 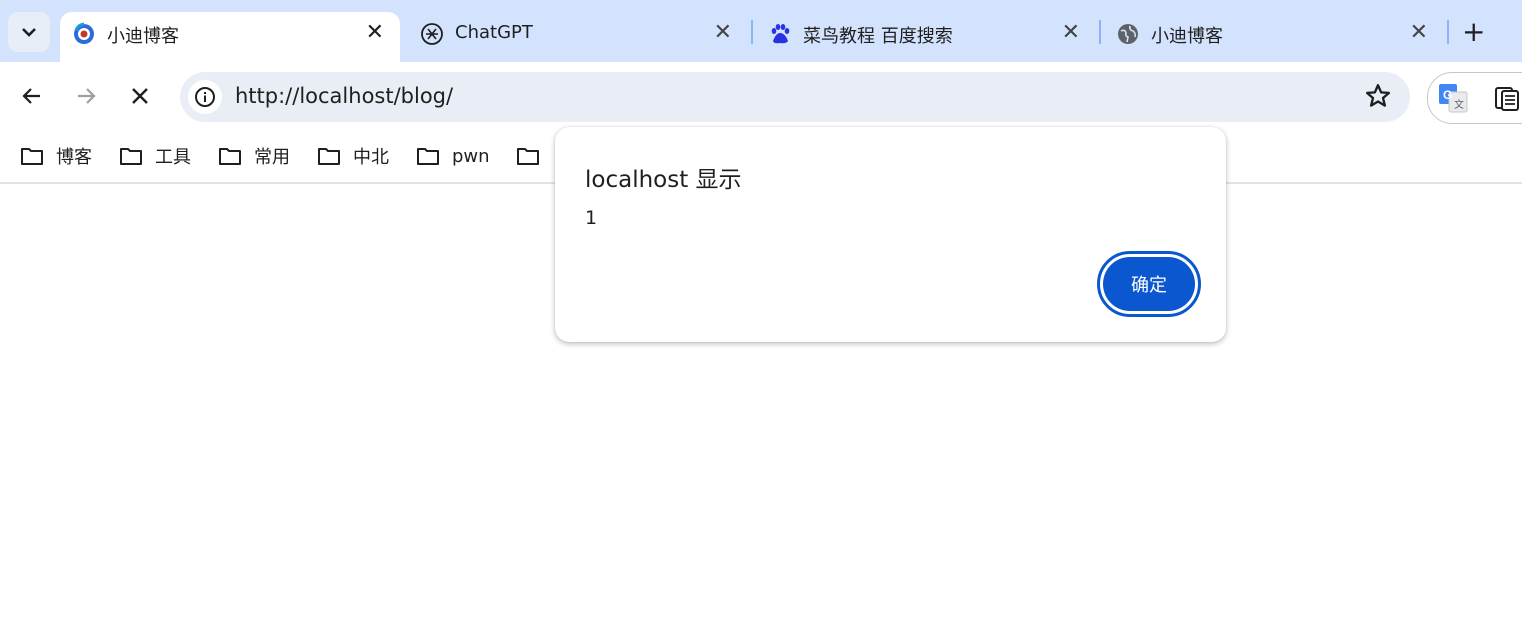 I want to click on tab-xiaodi-blog: 小迪博客 ✕, so click(x=1274, y=33).